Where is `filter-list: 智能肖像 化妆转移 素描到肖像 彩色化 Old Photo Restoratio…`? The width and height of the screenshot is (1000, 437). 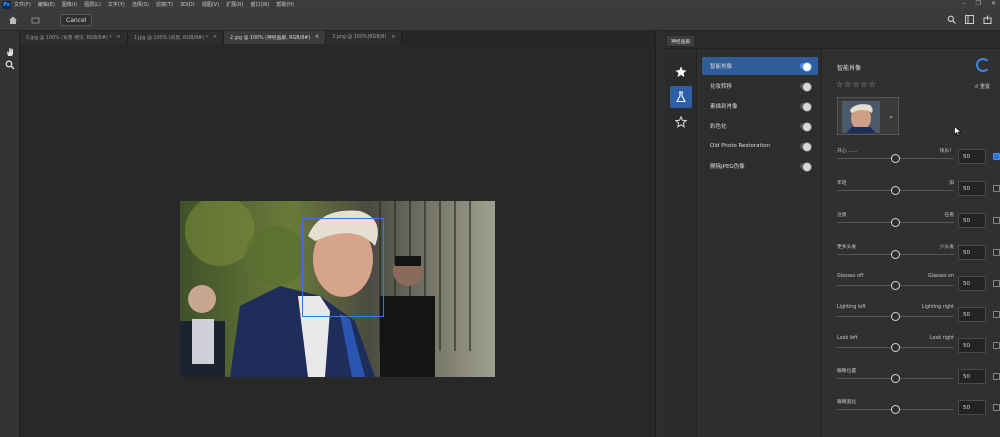 filter-list: 智能肖像 化妆转移 素描到肖像 彩色化 Old Photo Restoratio… is located at coordinates (761, 243).